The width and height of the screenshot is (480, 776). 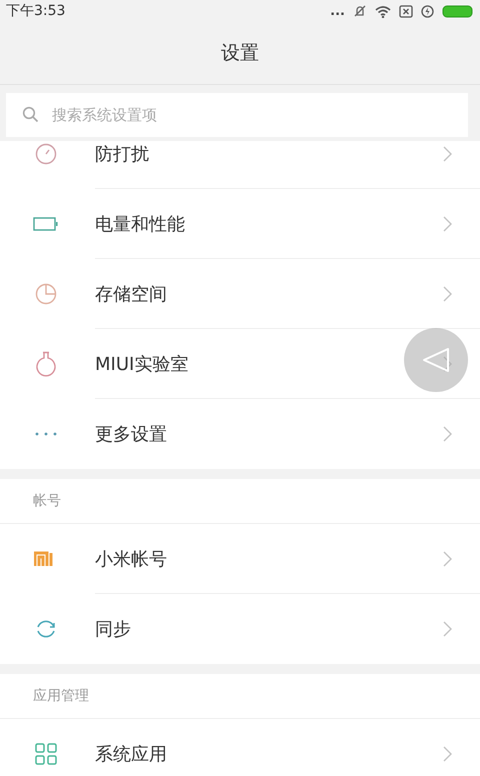 What do you see at coordinates (131, 559) in the screenshot?
I see `item-label: 小米帐号` at bounding box center [131, 559].